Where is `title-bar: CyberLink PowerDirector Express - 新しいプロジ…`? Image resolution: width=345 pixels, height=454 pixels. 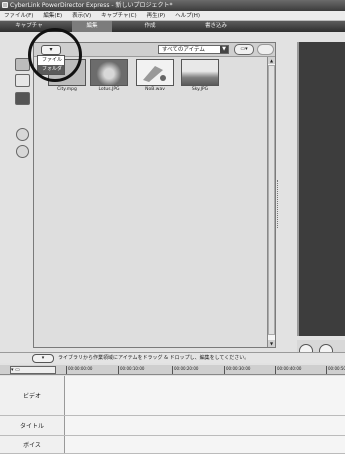 title-bar: CyberLink PowerDirector Express - 新しいプロジ… is located at coordinates (172, 5).